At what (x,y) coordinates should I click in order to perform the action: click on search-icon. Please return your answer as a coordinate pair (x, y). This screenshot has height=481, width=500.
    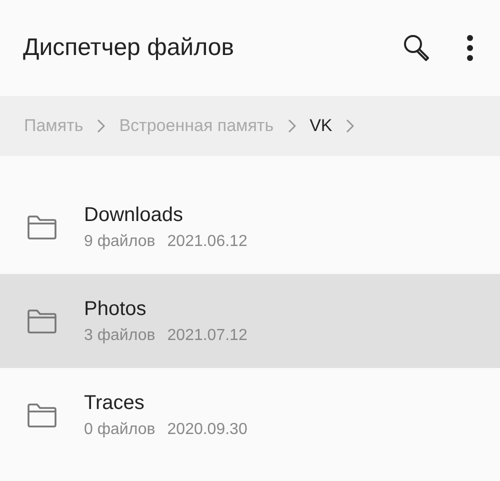
    Looking at the image, I should click on (417, 48).